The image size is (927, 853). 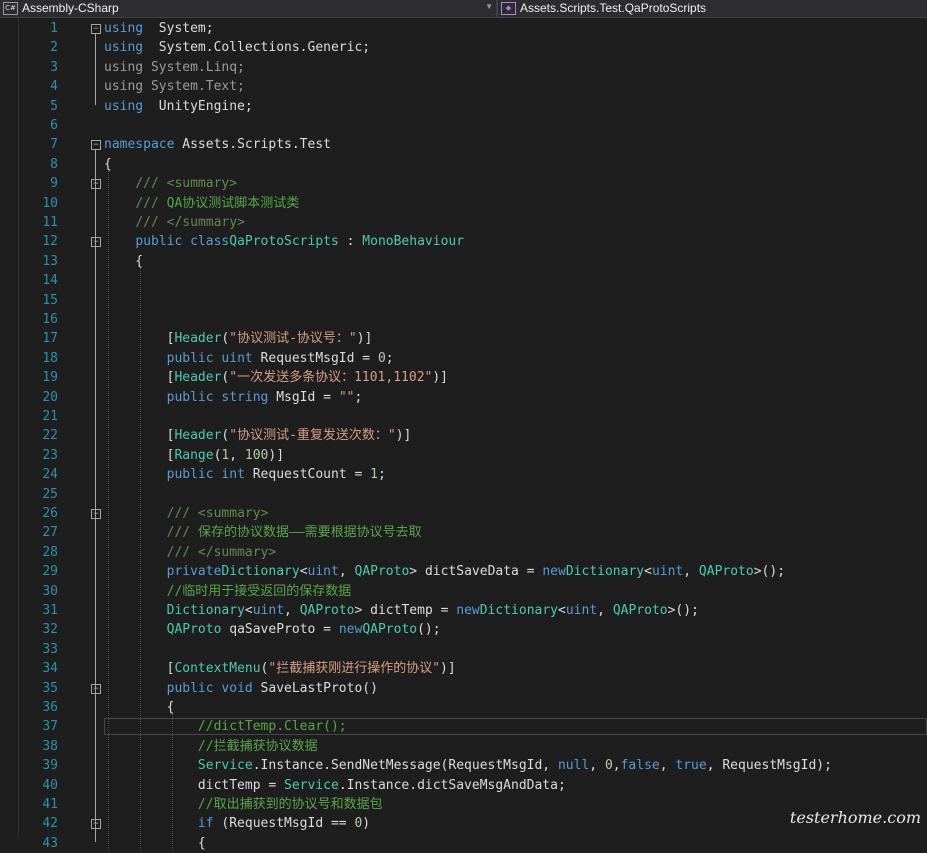 I want to click on class-dropdown: ◆ Assets.Scripts.Test.QaProtoScripts, so click(x=712, y=8).